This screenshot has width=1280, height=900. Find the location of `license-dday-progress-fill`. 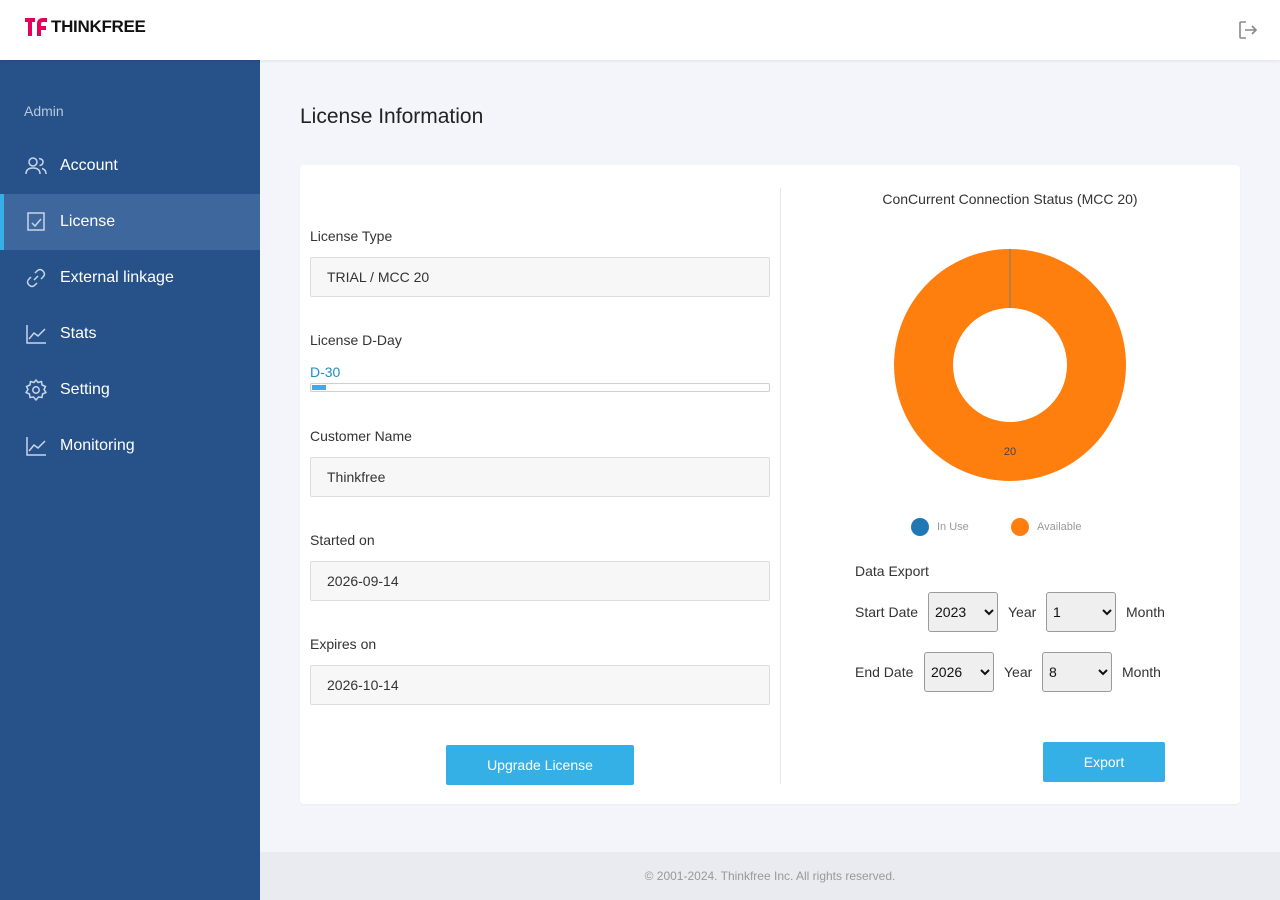

license-dday-progress-fill is located at coordinates (319, 387).